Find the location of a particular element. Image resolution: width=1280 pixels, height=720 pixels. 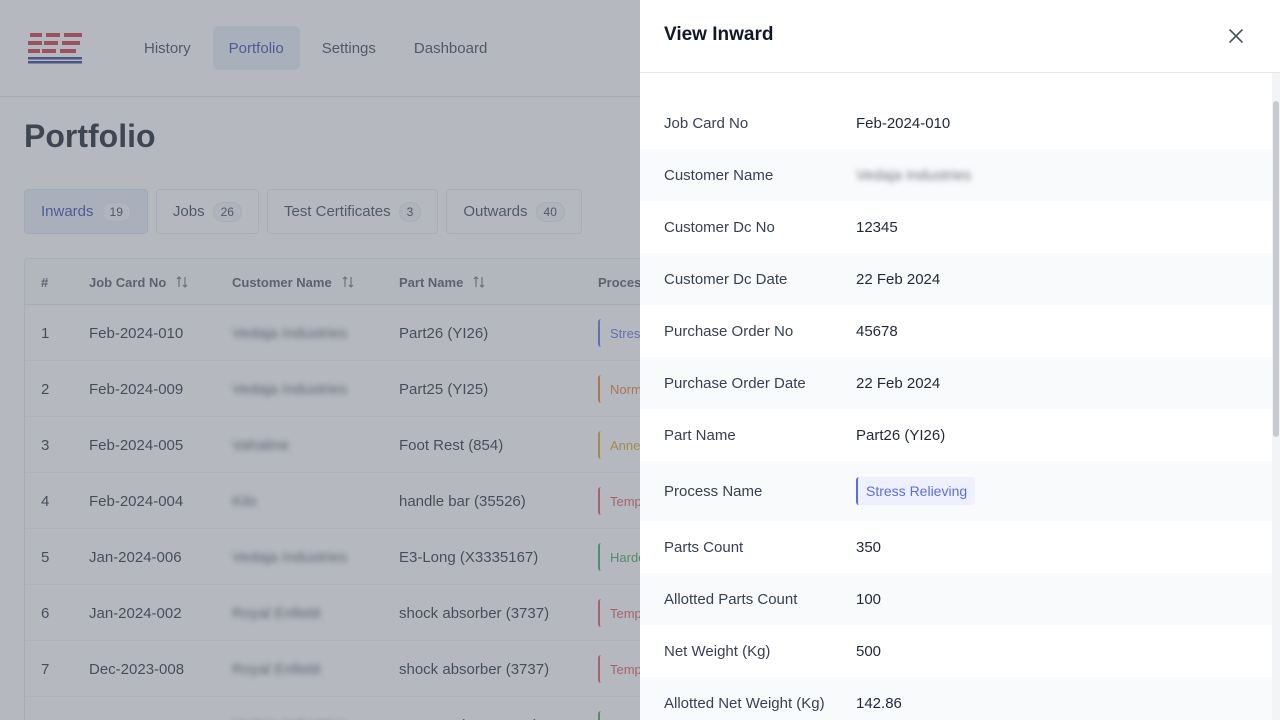

drawer-scrollbar is located at coordinates (1276, 396).